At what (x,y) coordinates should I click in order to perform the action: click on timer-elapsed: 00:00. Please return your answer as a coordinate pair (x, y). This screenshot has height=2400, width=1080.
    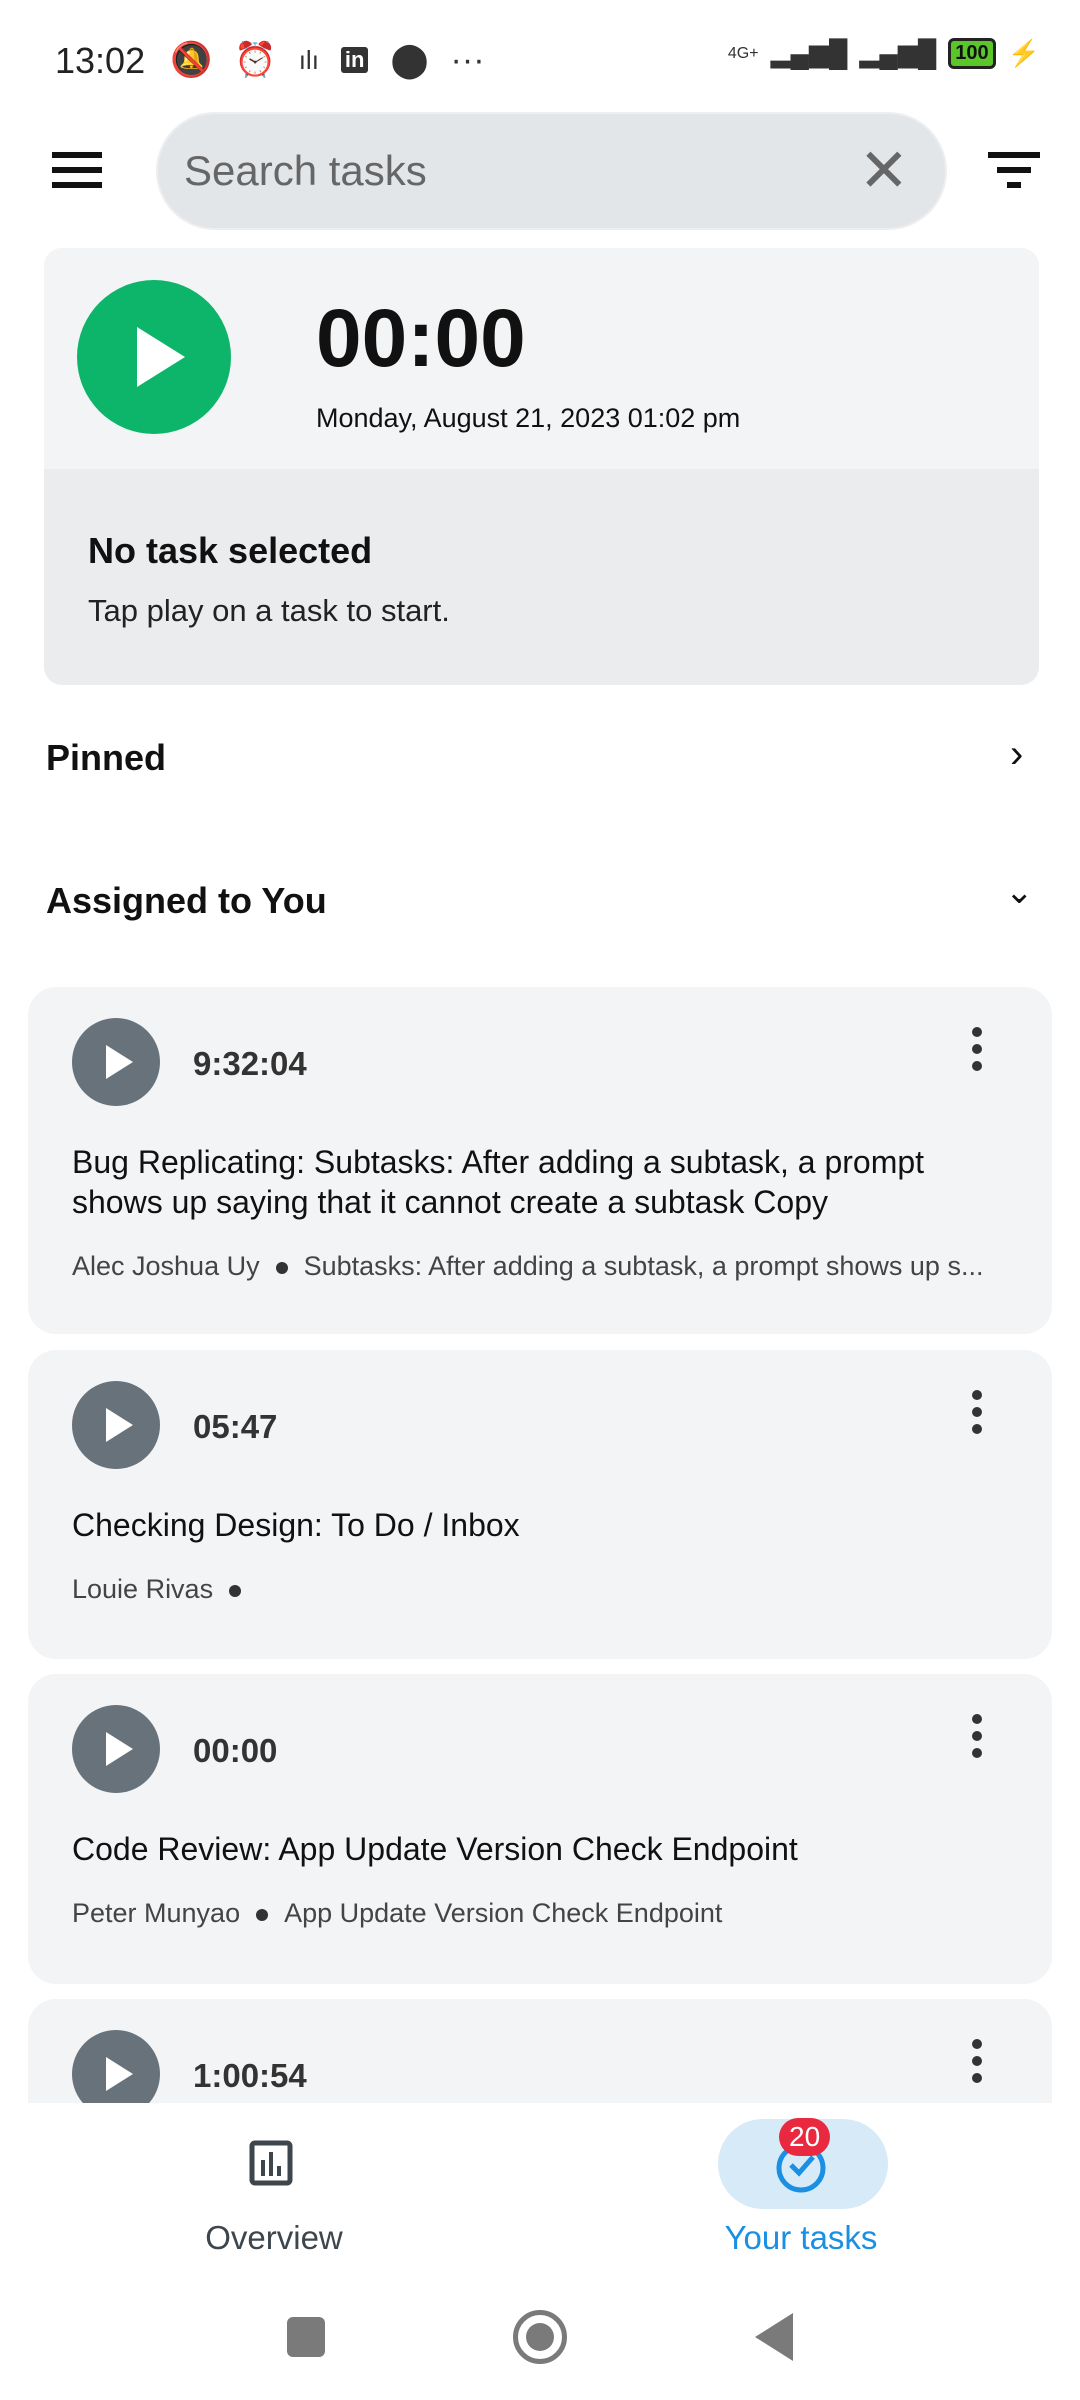
    Looking at the image, I should click on (421, 338).